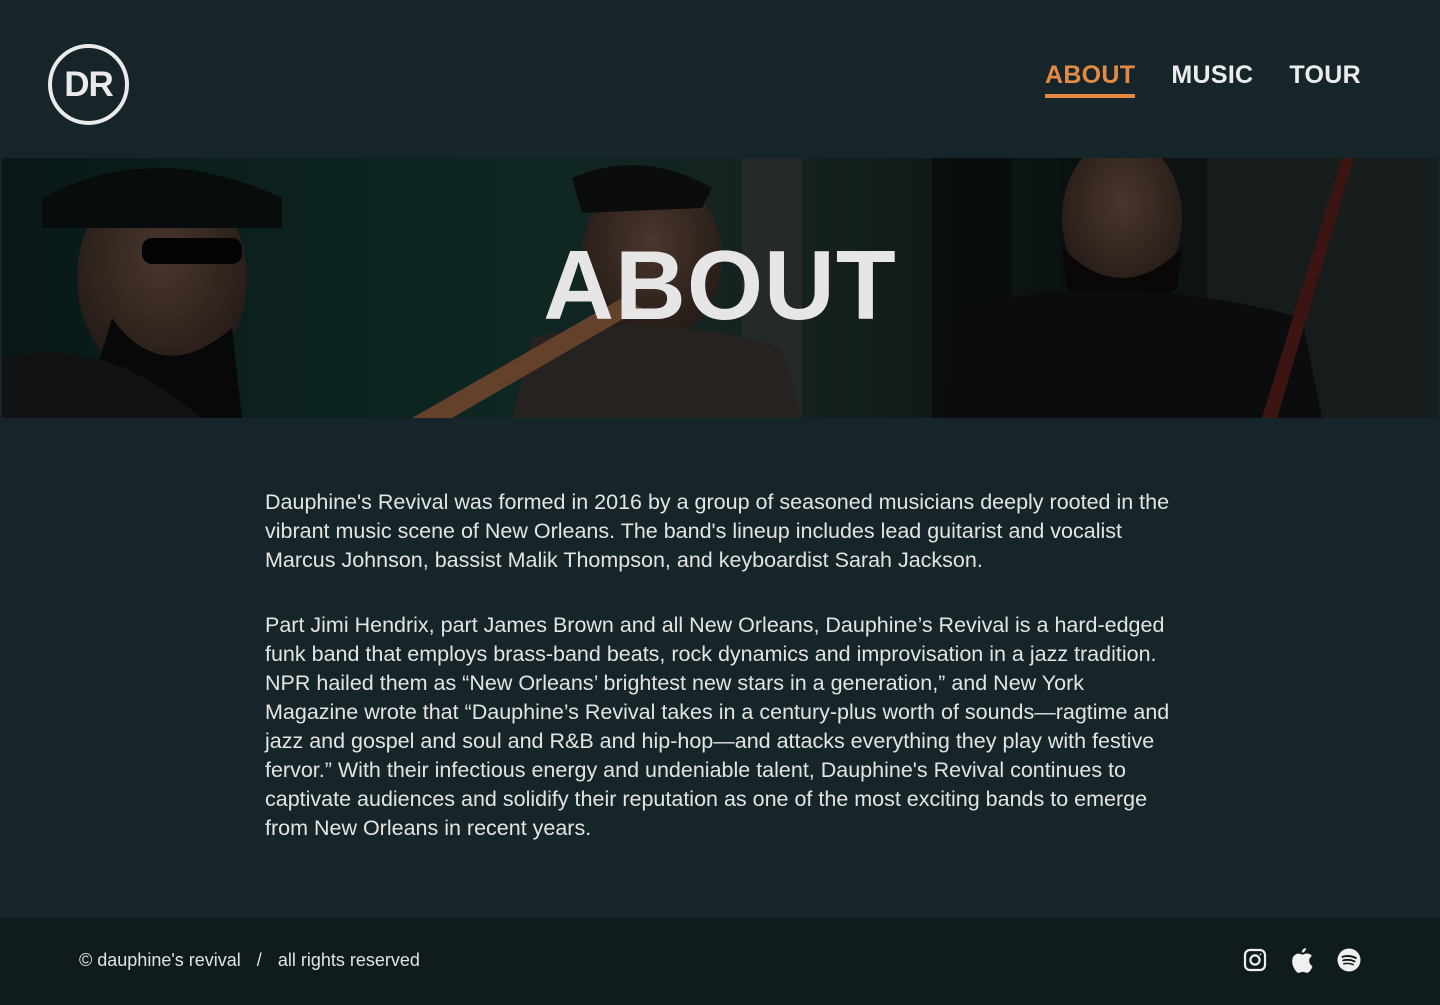 This screenshot has height=1005, width=1440. Describe the element at coordinates (720, 285) in the screenshot. I see `page-title: ABOUT` at that location.